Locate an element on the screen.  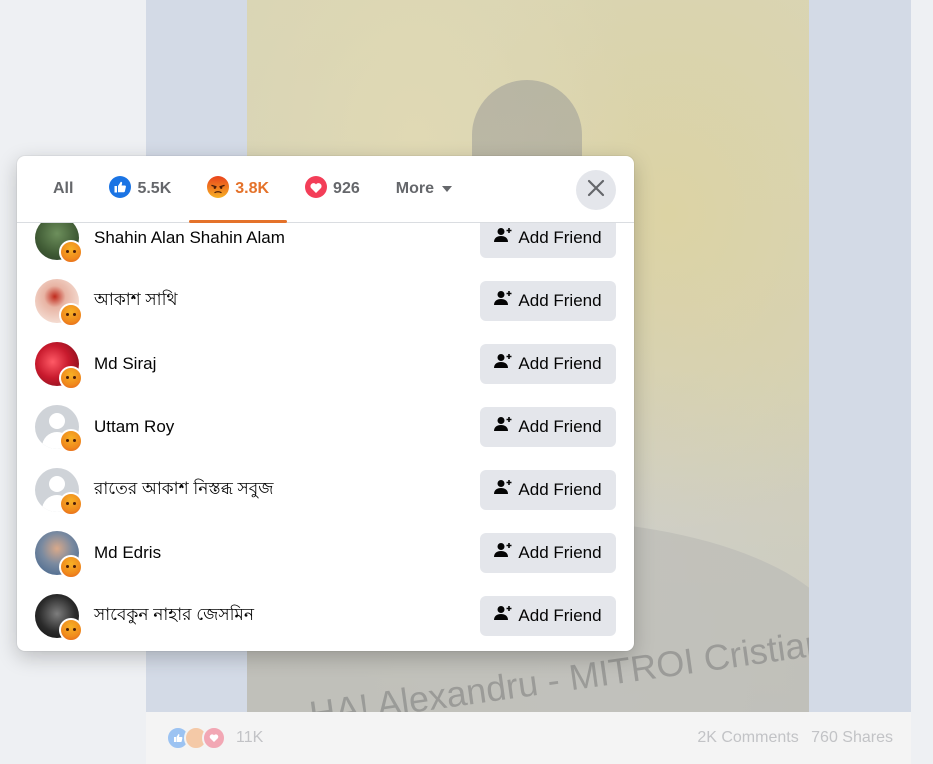
tab-more-label: More is located at coordinates (414, 188).